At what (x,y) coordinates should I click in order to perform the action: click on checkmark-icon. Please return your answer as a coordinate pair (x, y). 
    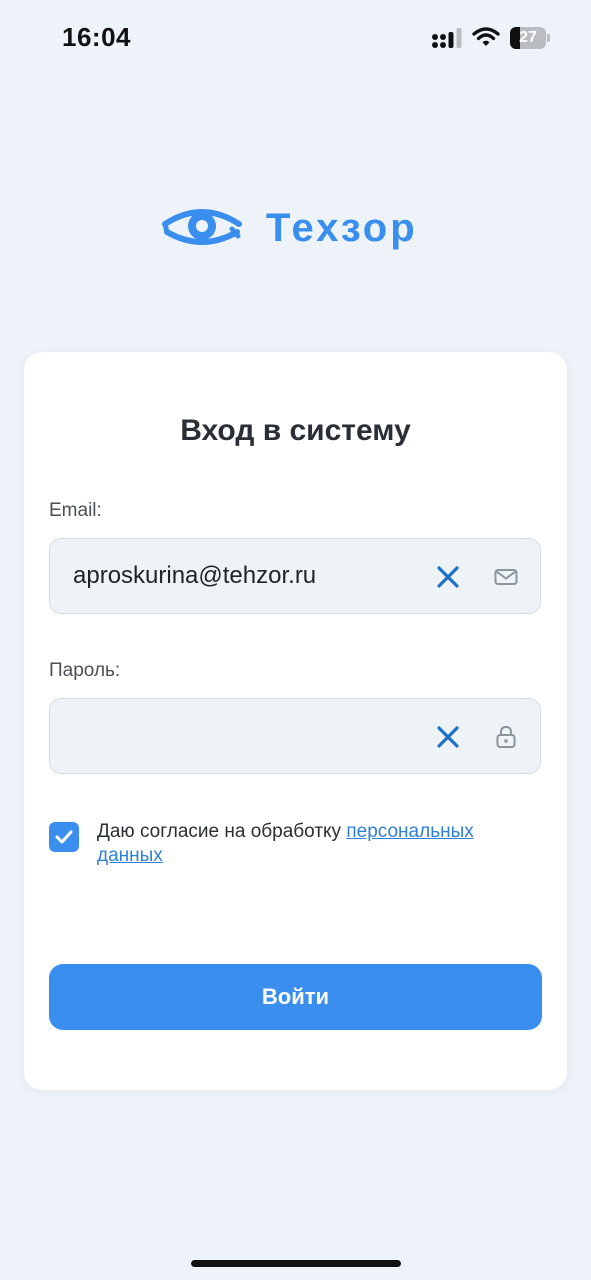
    Looking at the image, I should click on (64, 837).